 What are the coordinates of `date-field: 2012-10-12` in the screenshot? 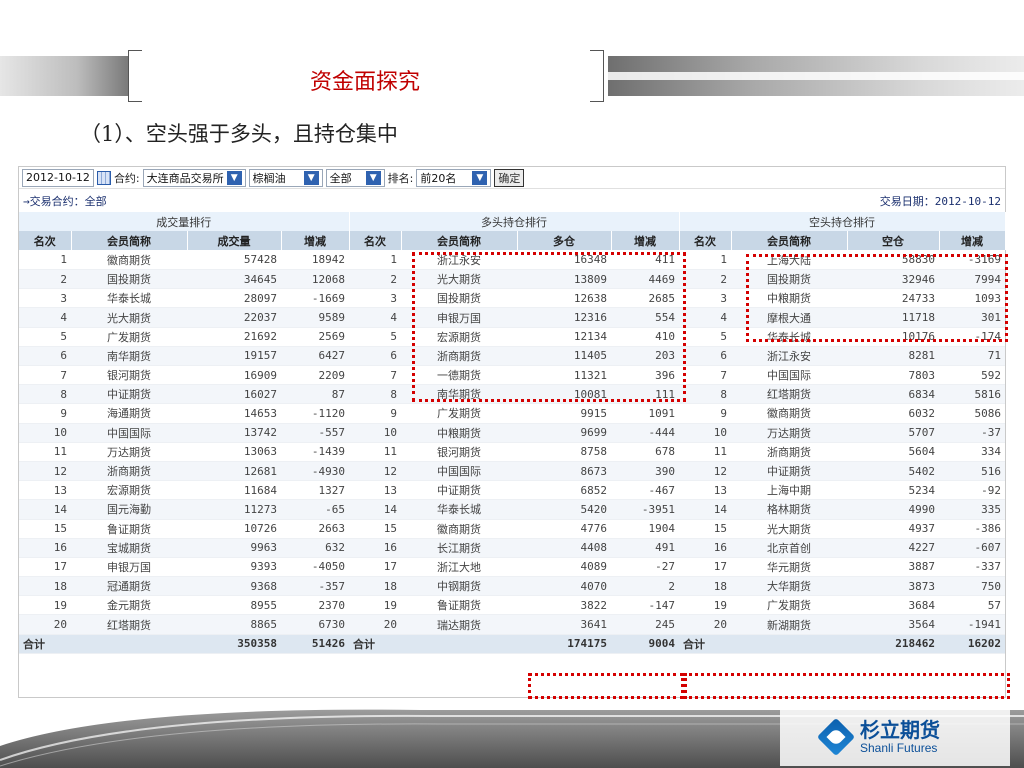 It's located at (58, 177).